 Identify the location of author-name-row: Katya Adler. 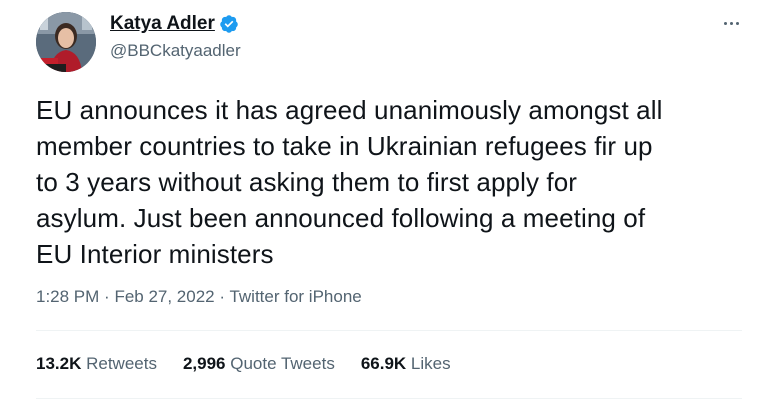
(174, 24).